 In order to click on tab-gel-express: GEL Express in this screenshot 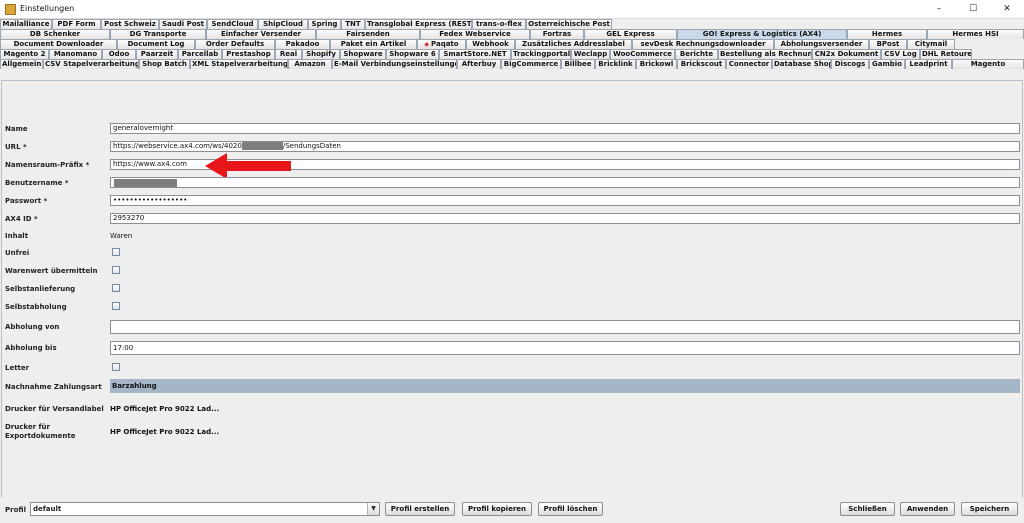, I will do `click(630, 34)`.